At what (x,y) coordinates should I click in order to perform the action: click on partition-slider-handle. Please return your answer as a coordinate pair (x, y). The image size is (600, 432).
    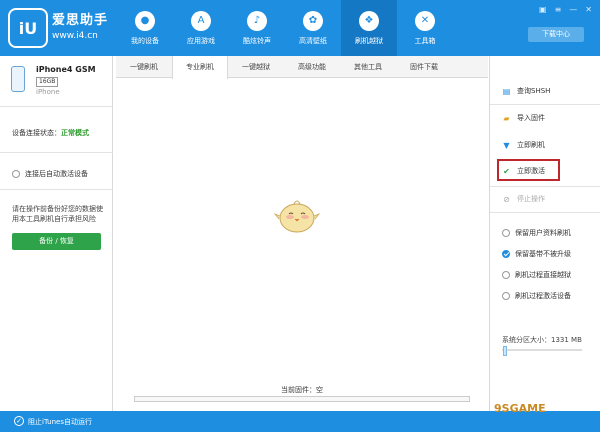
    Looking at the image, I should click on (505, 351).